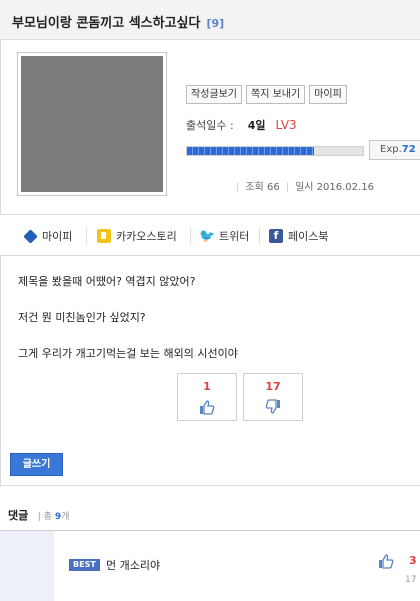 The height and width of the screenshot is (601, 420). What do you see at coordinates (207, 386) in the screenshot?
I see `upvote-count: 1` at bounding box center [207, 386].